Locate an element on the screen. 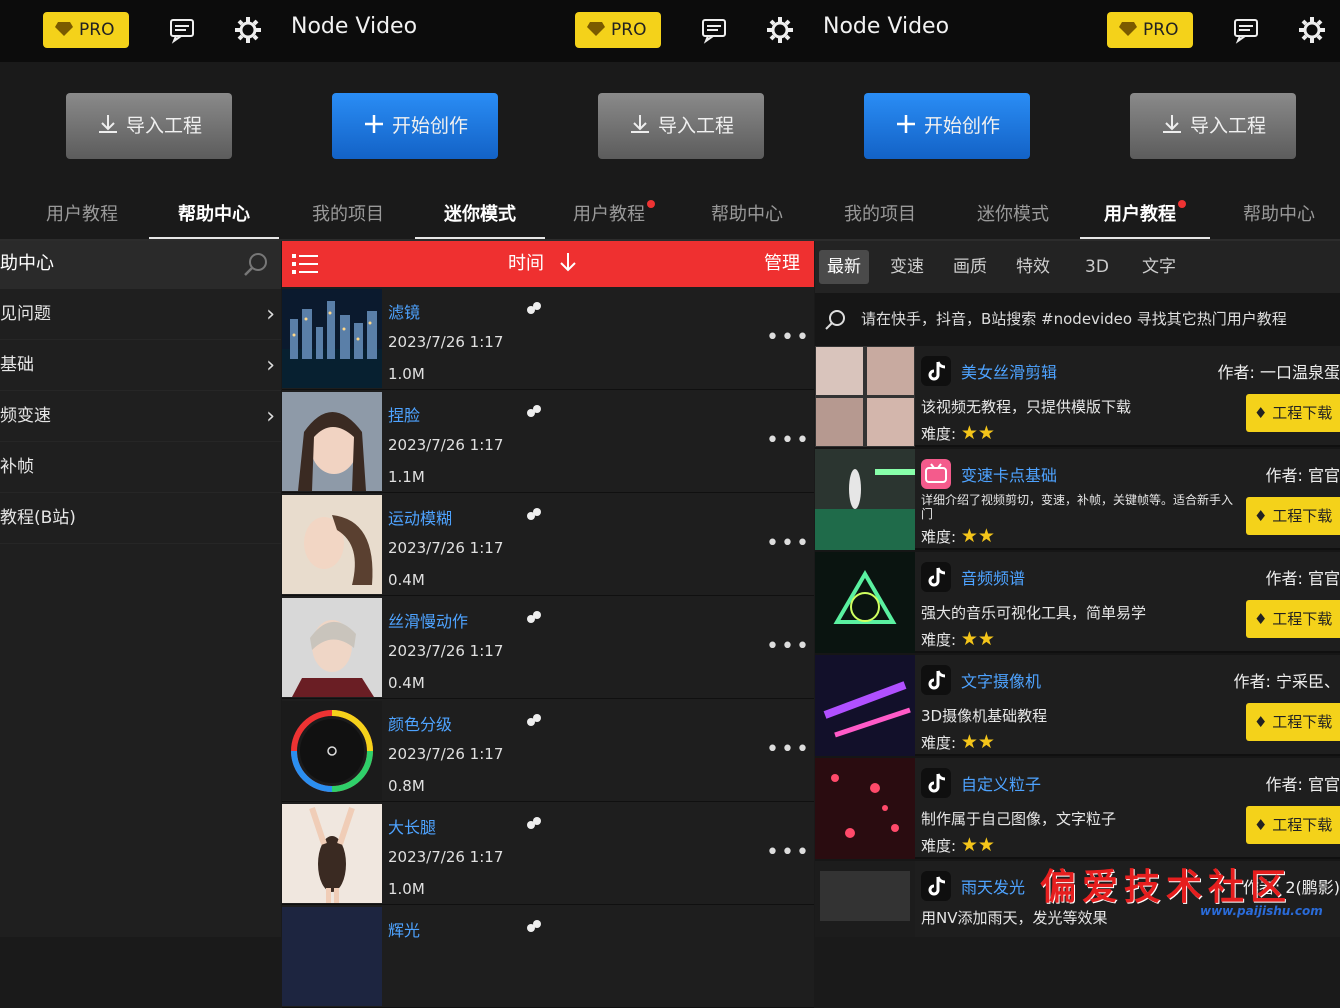  download-label: 工程下载 is located at coordinates (1302, 413).